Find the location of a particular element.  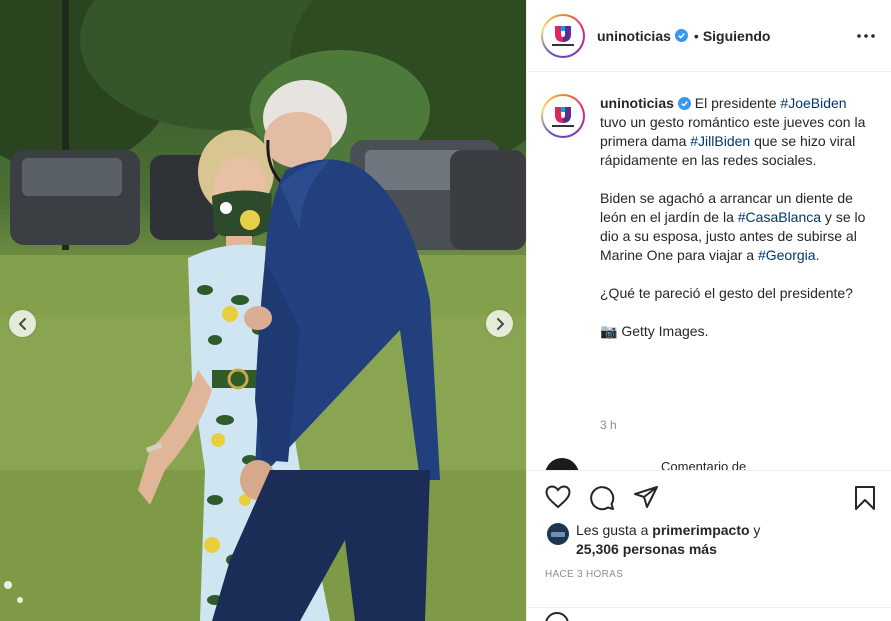

hashtag-joebiden: #JoeBiden is located at coordinates (813, 103).